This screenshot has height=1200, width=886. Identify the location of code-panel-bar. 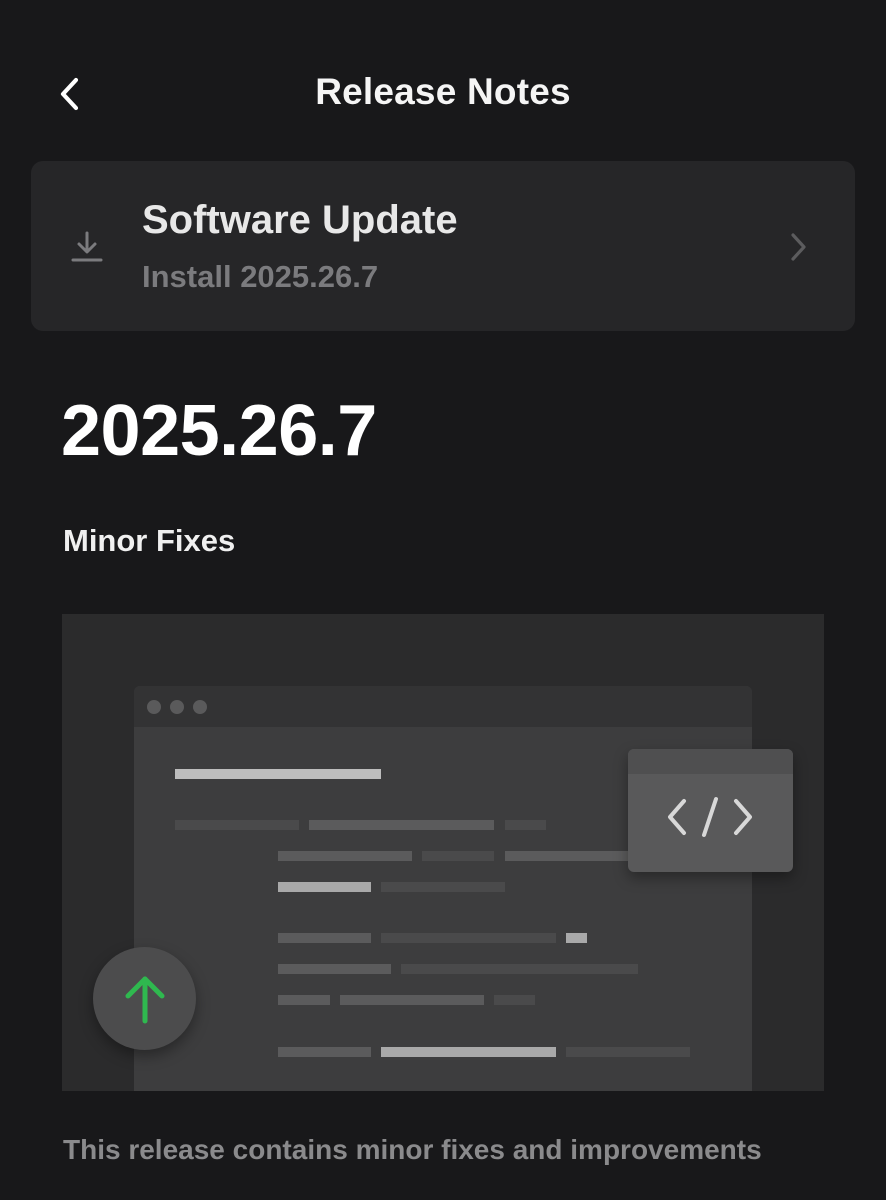
(710, 761).